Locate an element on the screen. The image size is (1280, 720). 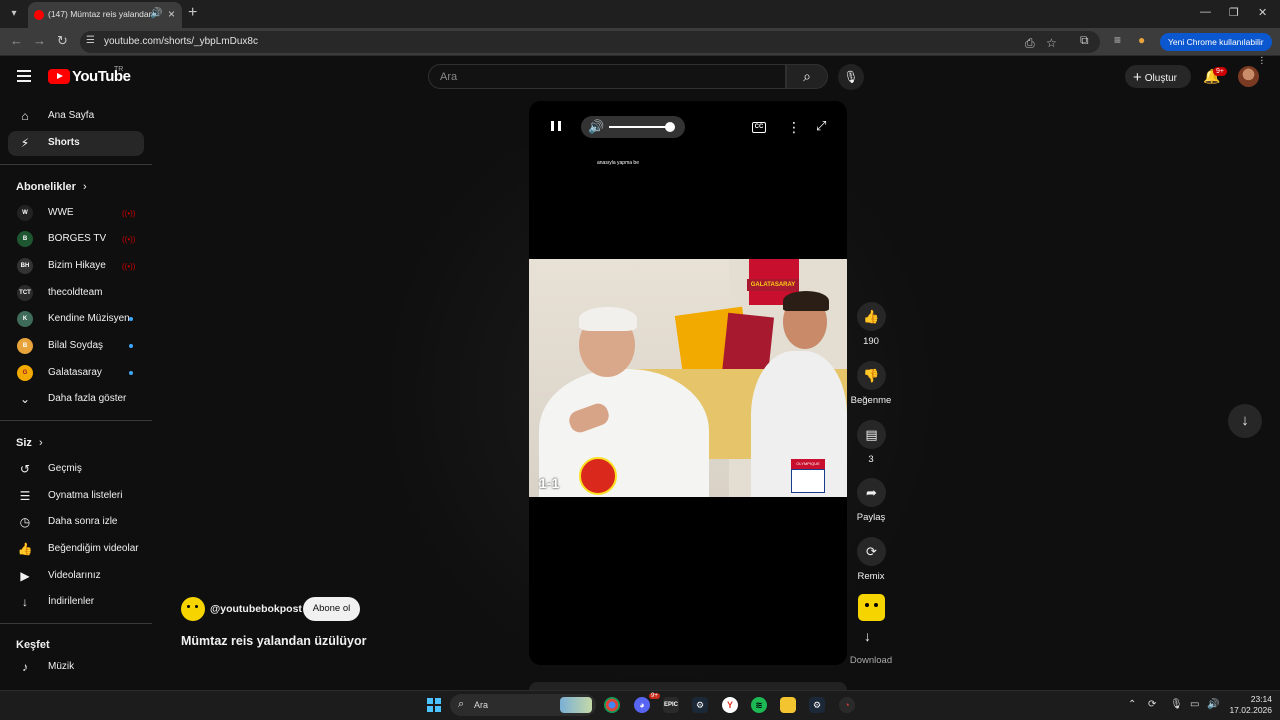
channel-avatar is located at coordinates (193, 609).